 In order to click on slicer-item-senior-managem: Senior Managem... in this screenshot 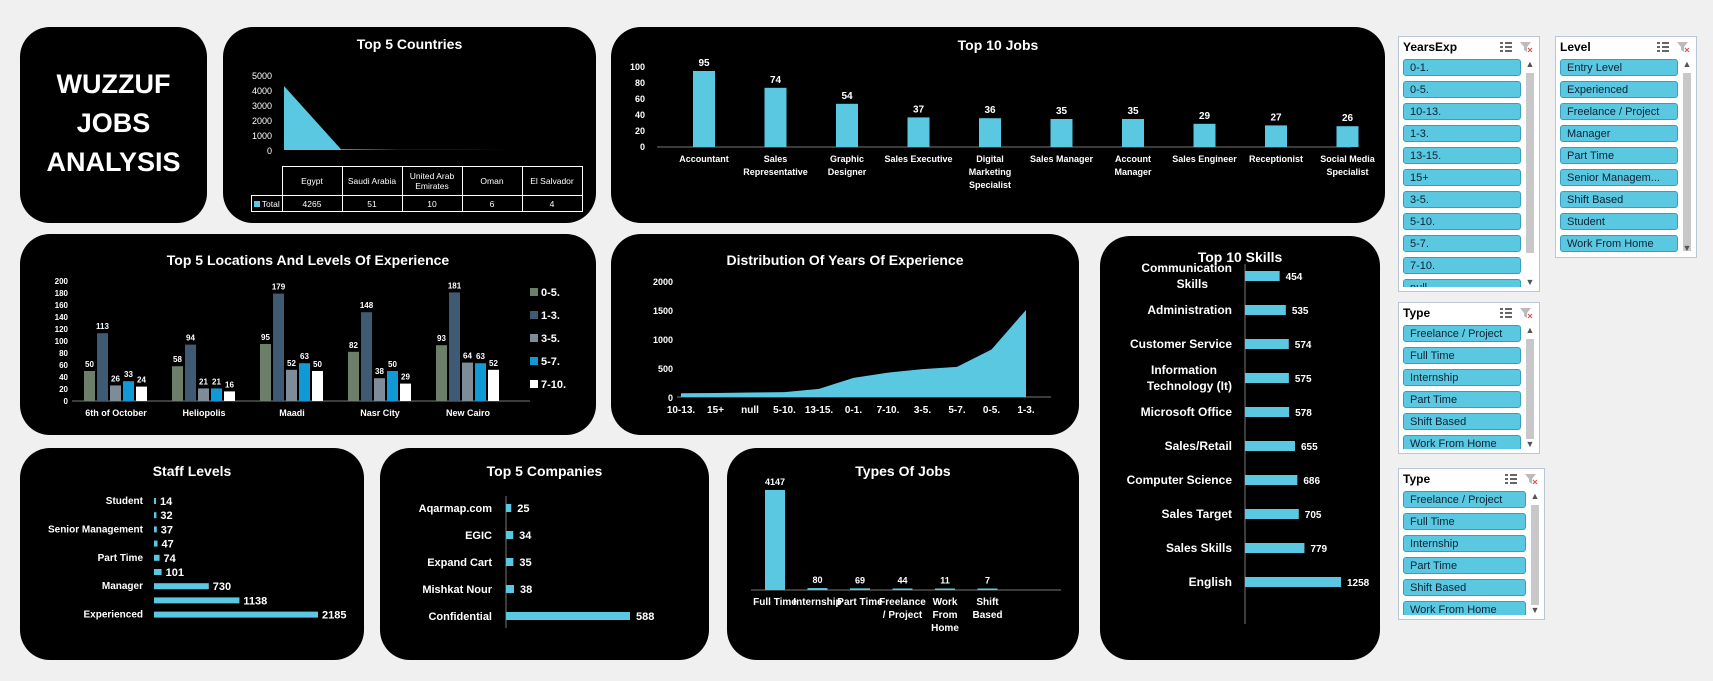, I will do `click(1619, 177)`.